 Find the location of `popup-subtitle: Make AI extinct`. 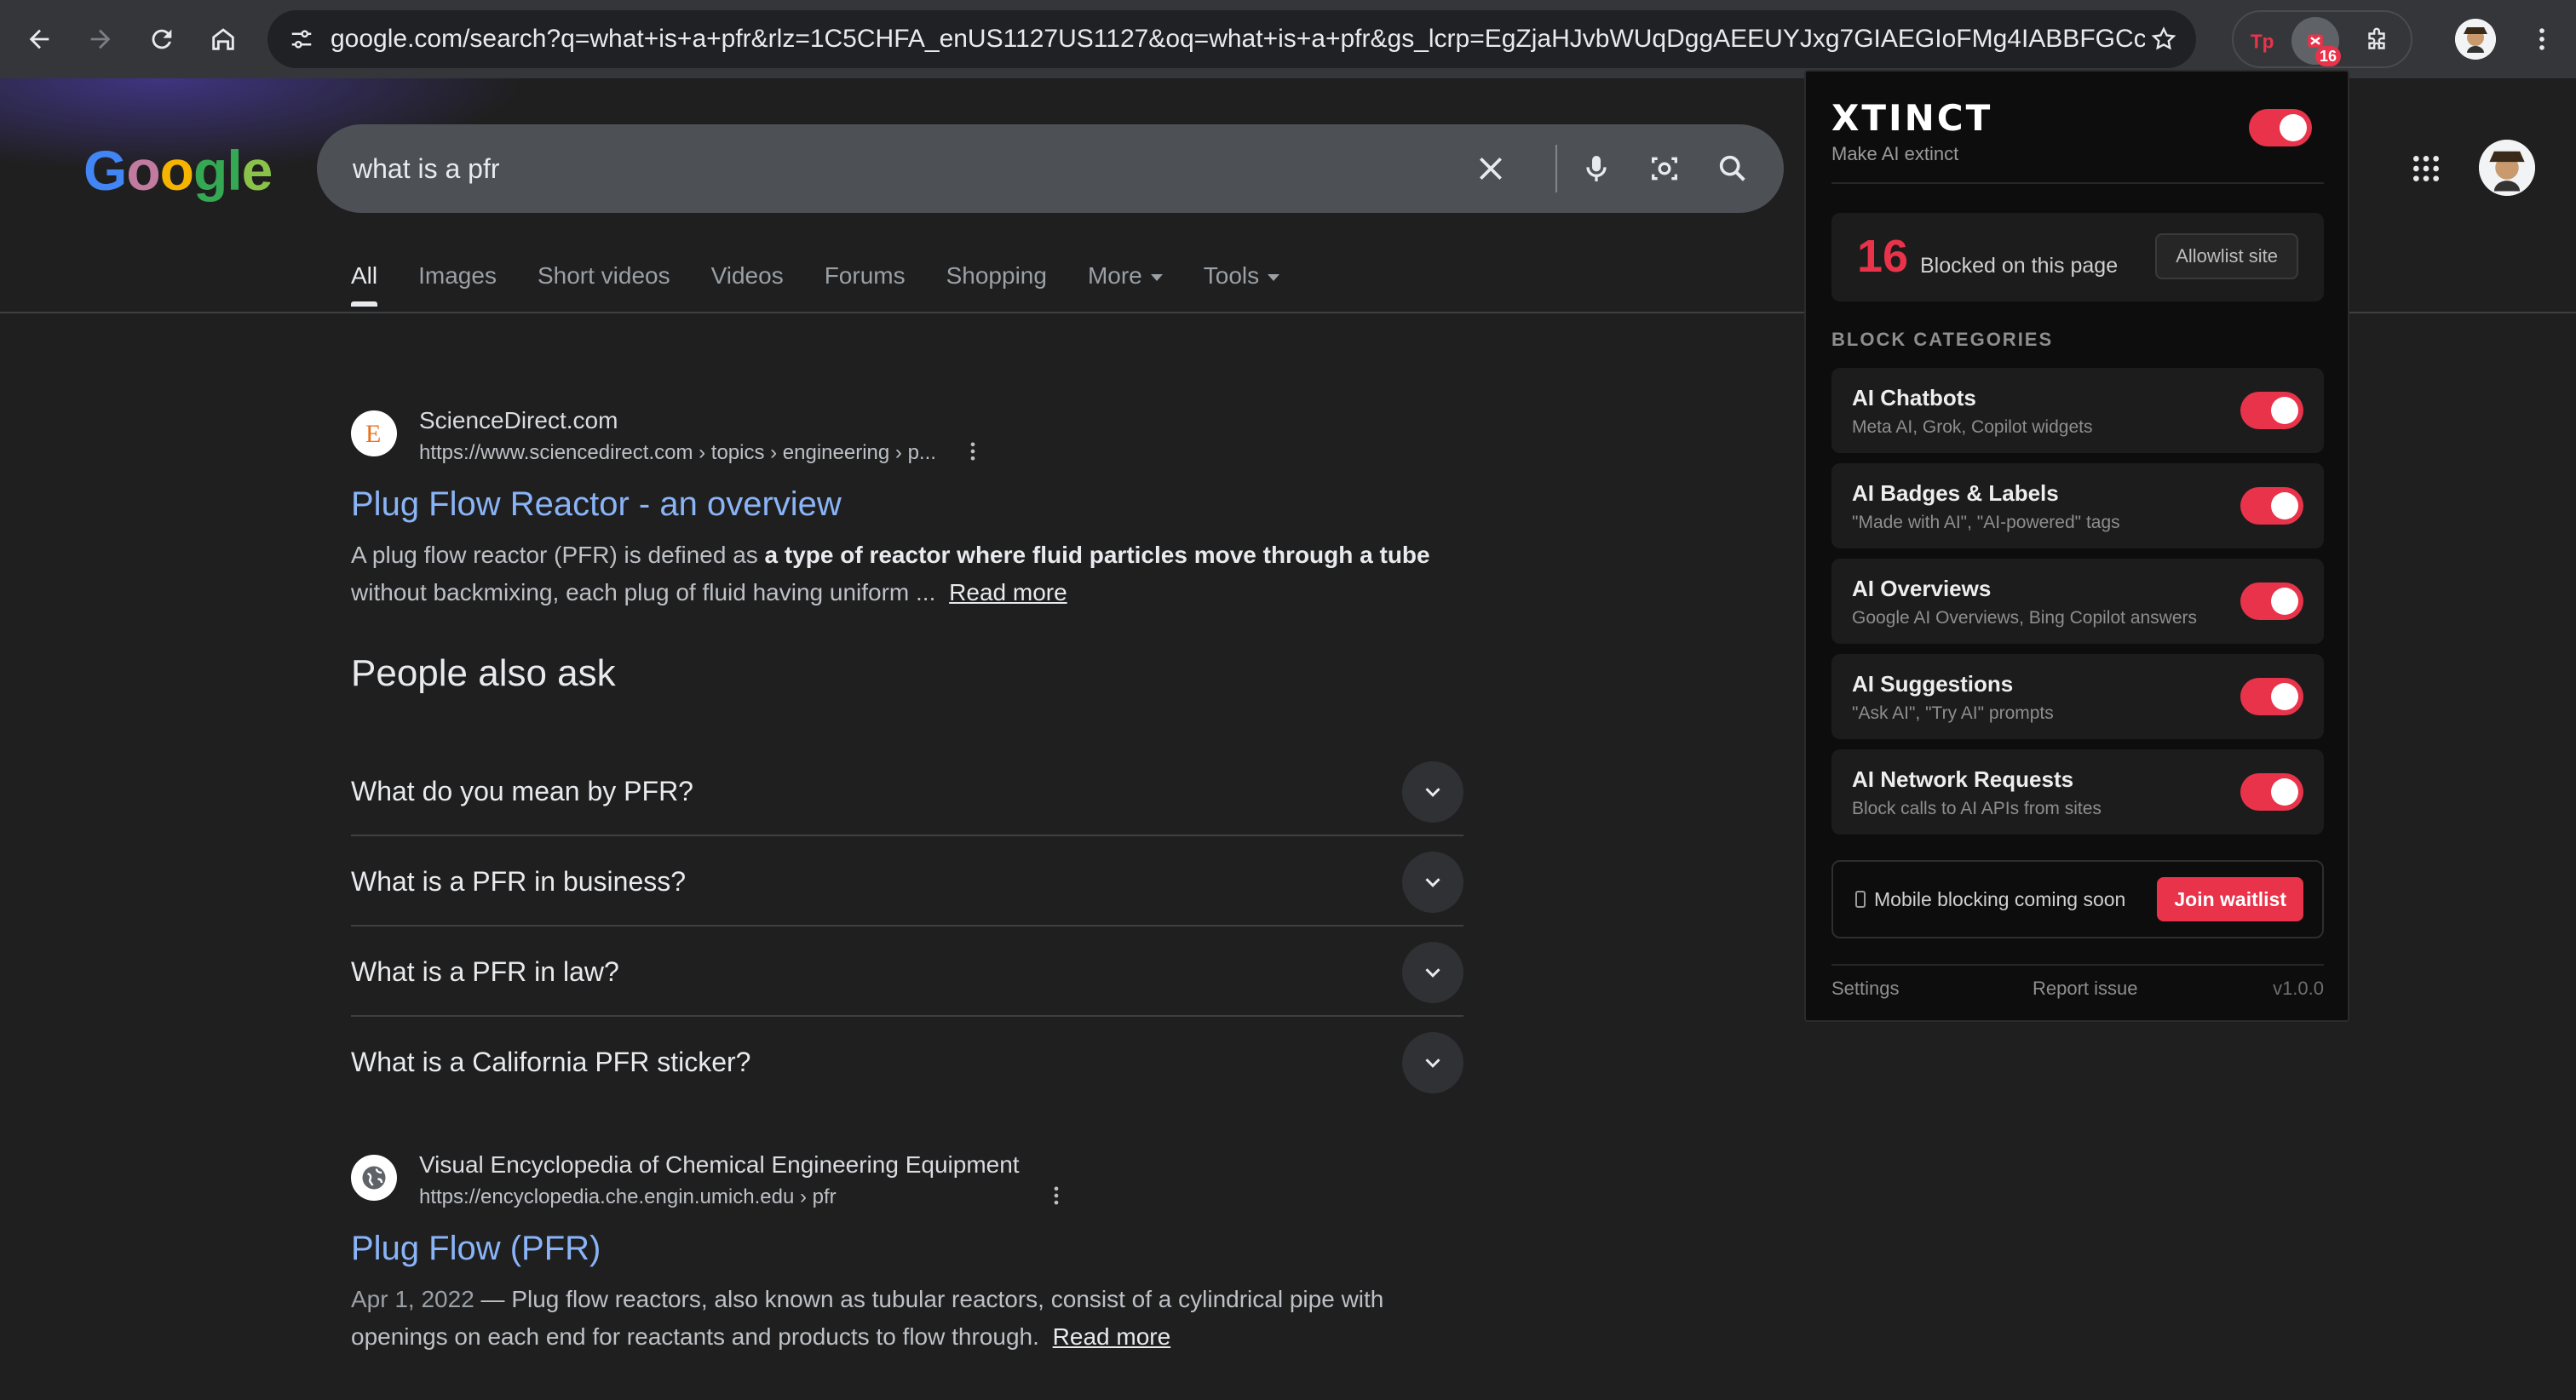

popup-subtitle: Make AI extinct is located at coordinates (1895, 153).